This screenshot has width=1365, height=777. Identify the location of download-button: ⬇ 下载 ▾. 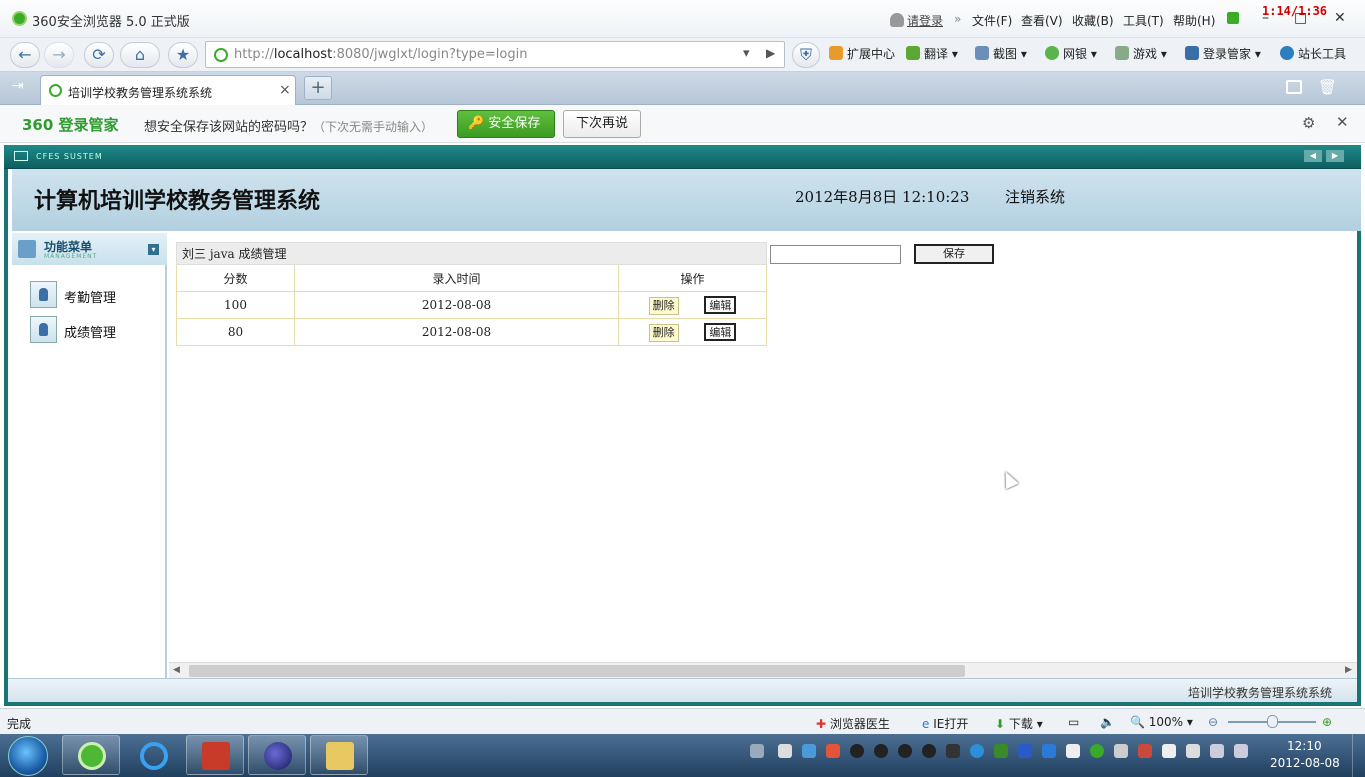
(1019, 723).